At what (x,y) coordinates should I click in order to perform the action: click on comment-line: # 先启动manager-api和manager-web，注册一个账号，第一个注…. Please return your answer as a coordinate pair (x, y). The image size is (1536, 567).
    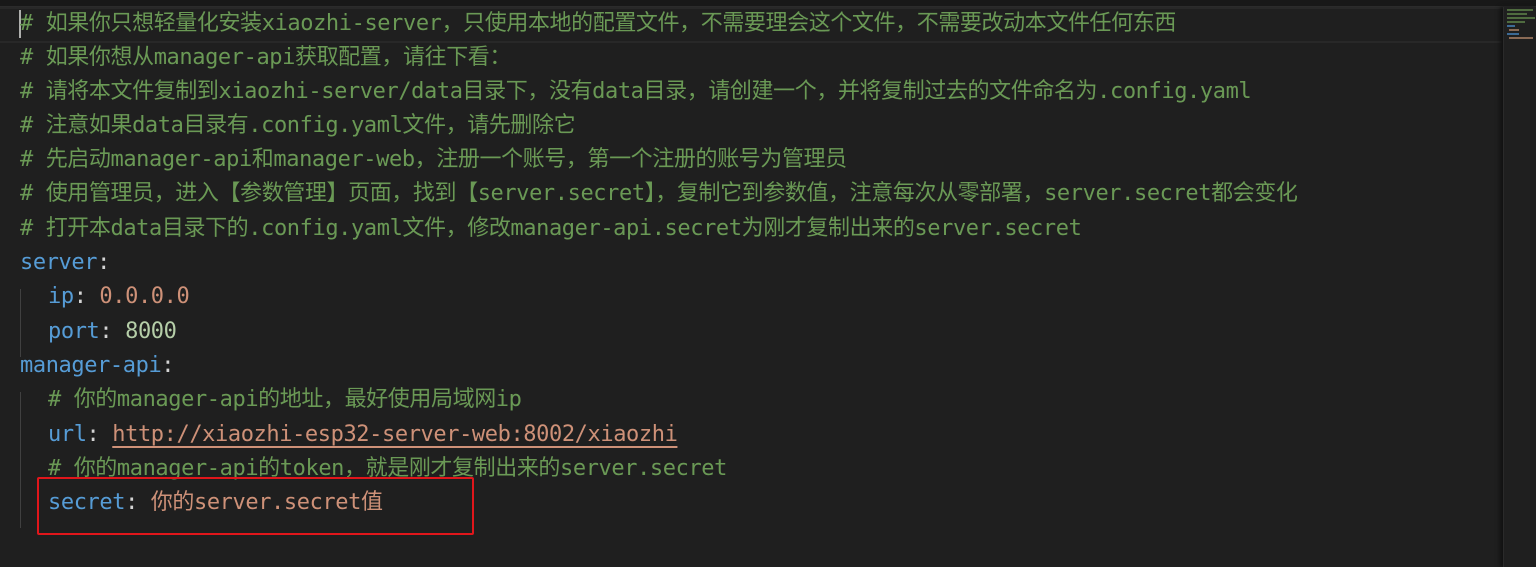
    Looking at the image, I should click on (433, 159).